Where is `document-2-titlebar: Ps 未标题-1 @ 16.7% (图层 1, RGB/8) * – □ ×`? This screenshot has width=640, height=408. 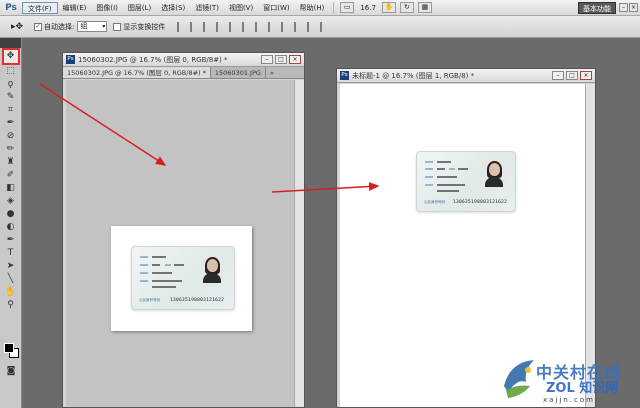 document-2-titlebar: Ps 未标题-1 @ 16.7% (图层 1, RGB/8) * – □ × is located at coordinates (466, 76).